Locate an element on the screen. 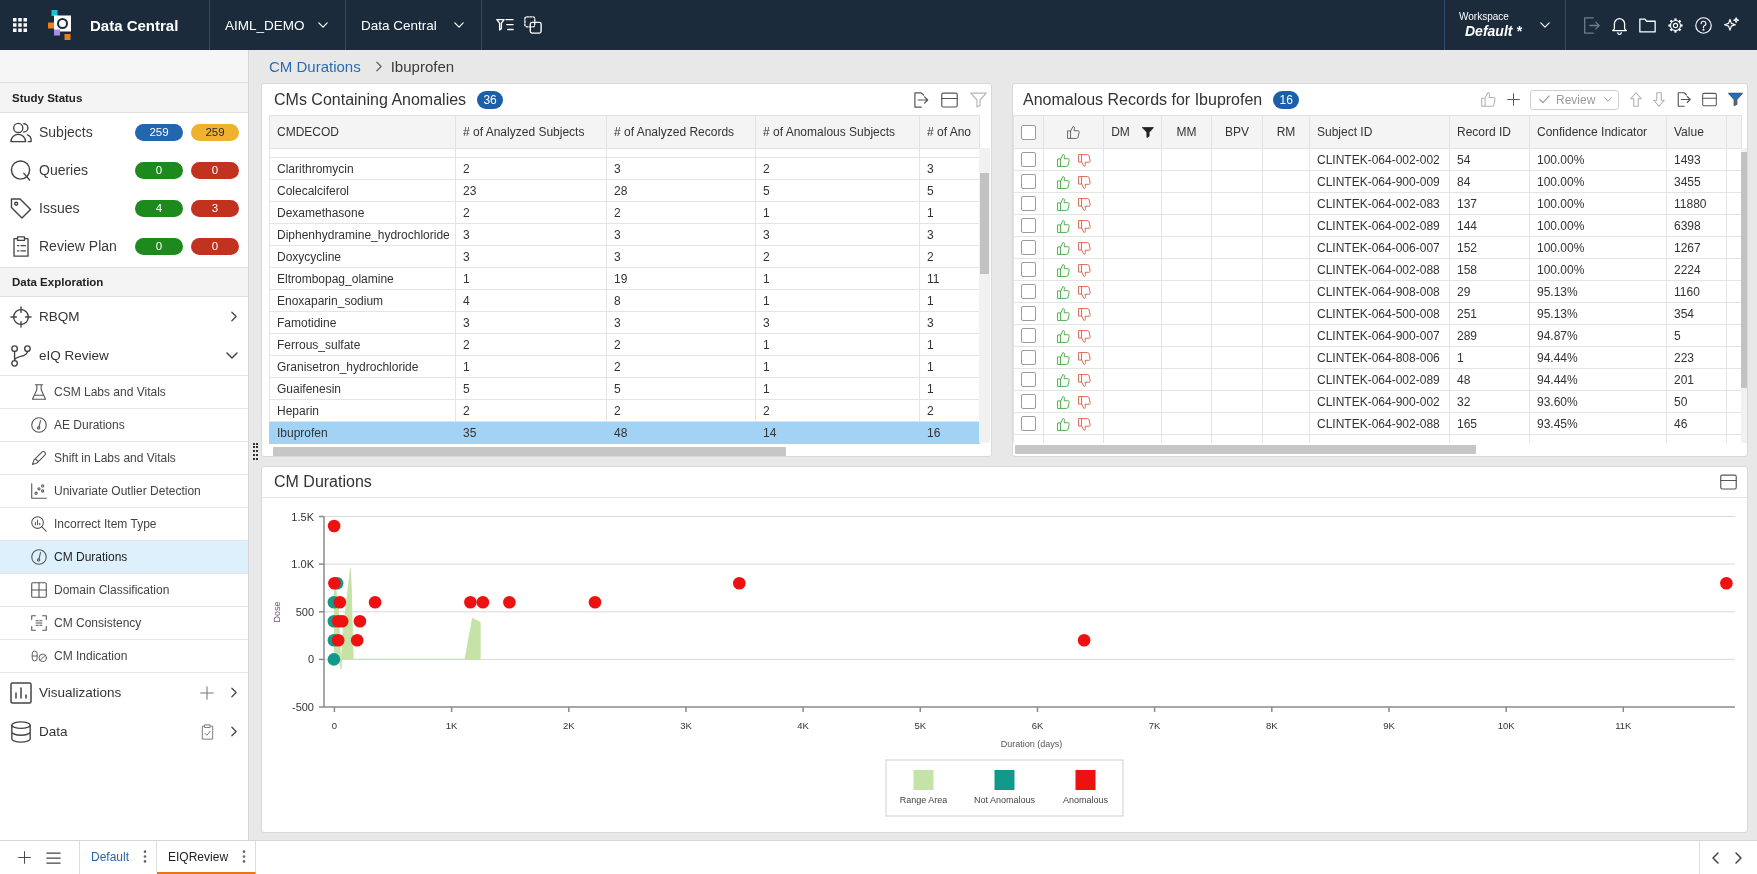 The width and height of the screenshot is (1757, 874). column-header: Subject ID is located at coordinates (1379, 132).